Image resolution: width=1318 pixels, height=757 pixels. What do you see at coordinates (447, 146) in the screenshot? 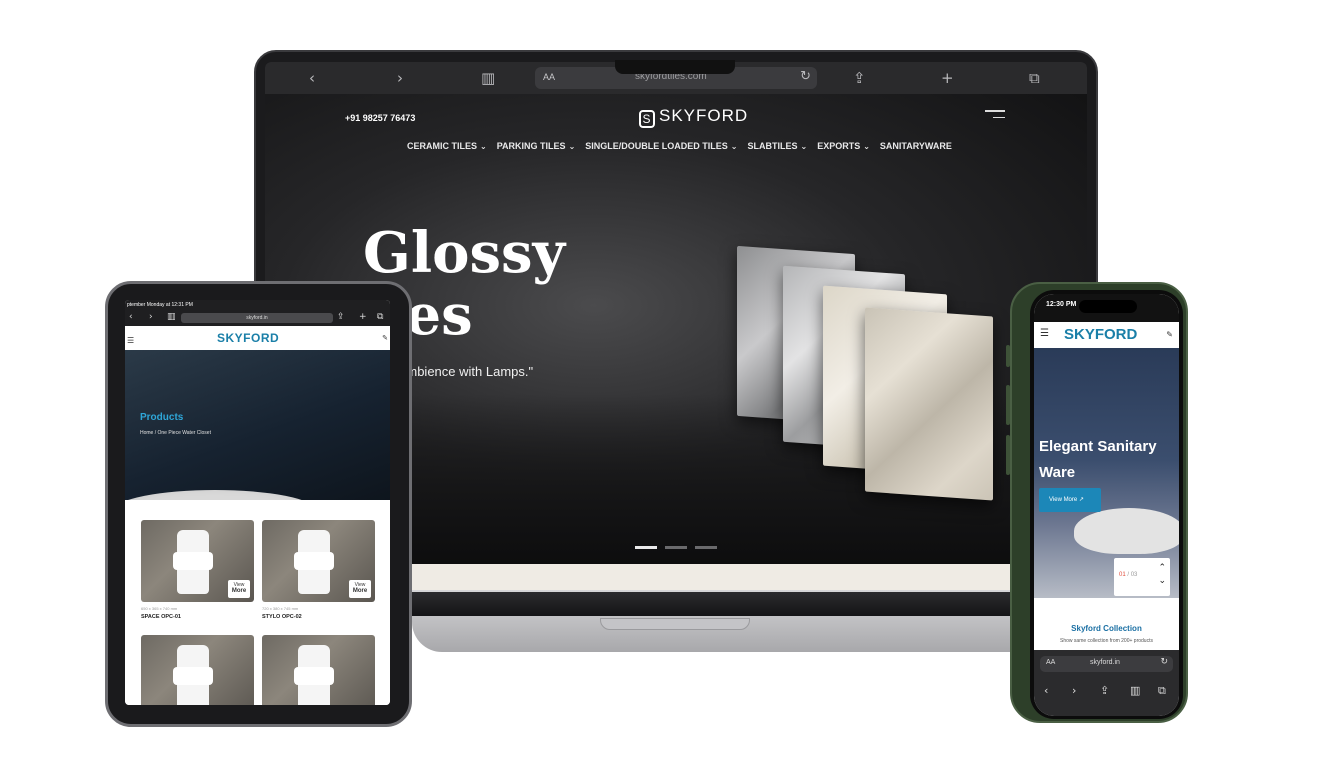
I see `nav-ceramic-tiles: CERAMIC TILES ⌄` at bounding box center [447, 146].